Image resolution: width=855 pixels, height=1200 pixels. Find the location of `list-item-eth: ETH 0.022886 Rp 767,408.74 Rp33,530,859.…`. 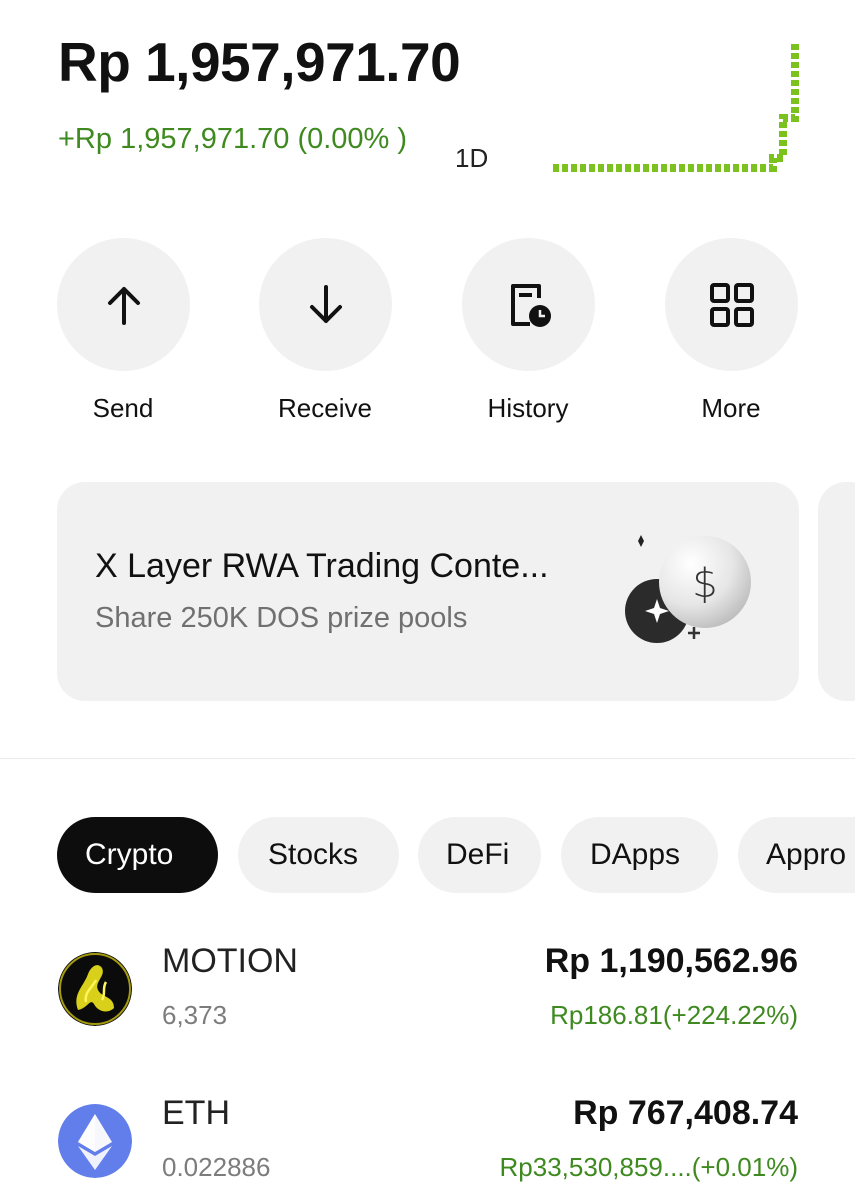

list-item-eth: ETH 0.022886 Rp 767,408.74 Rp33,530,859.… is located at coordinates (427, 1147).